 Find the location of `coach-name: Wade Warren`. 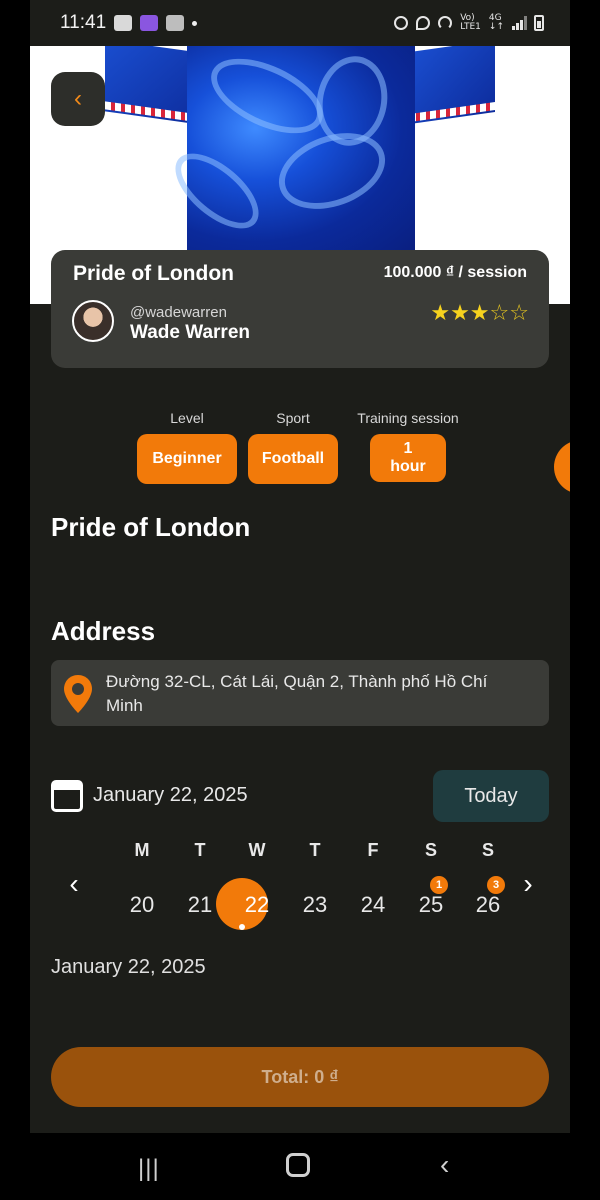

coach-name: Wade Warren is located at coordinates (190, 332).